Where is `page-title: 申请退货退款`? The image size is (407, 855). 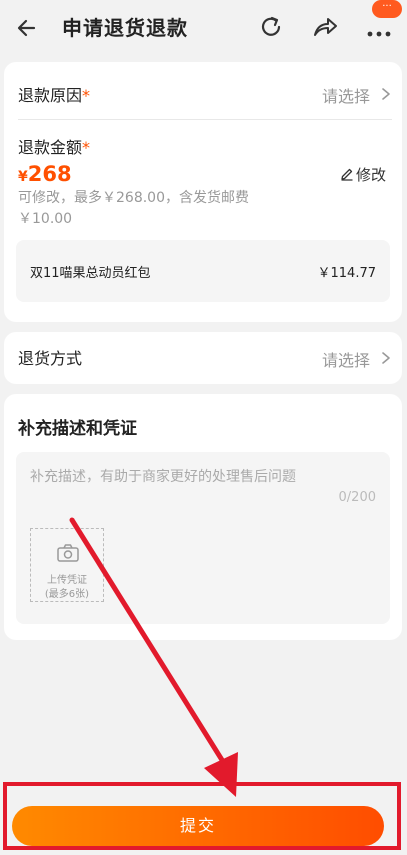
page-title: 申请退货退款 is located at coordinates (125, 28).